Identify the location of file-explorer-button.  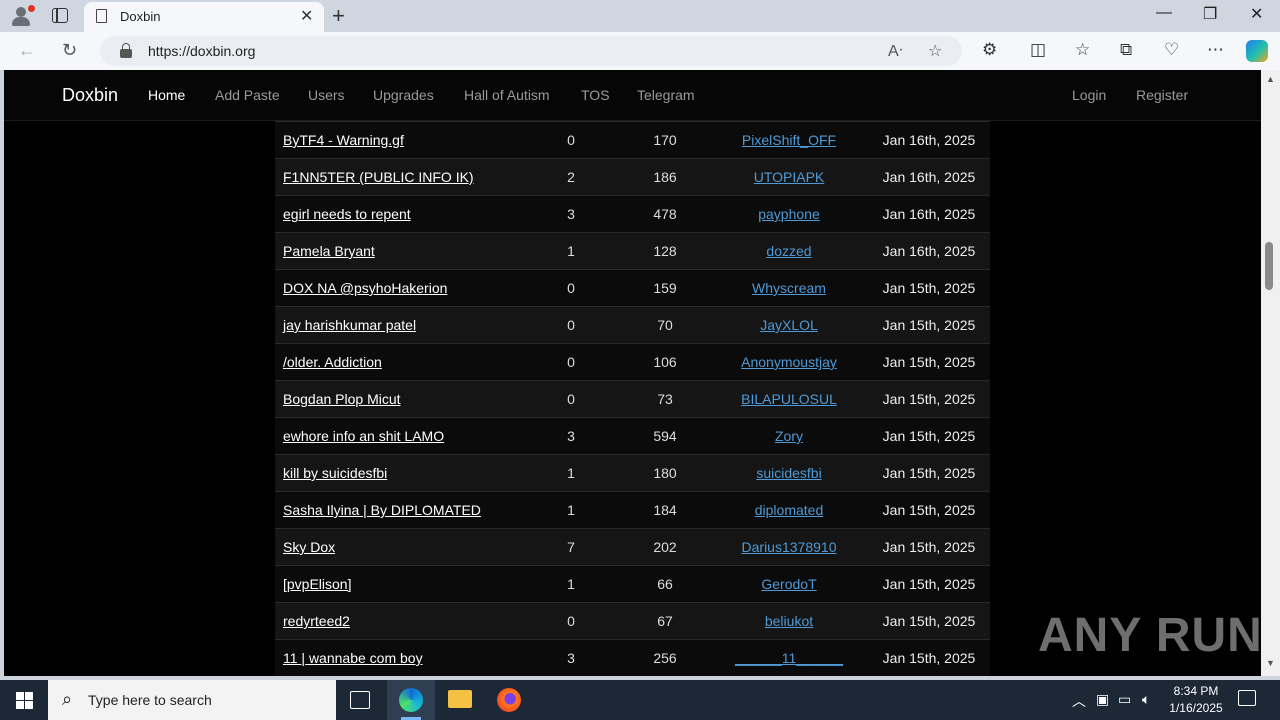
(460, 700).